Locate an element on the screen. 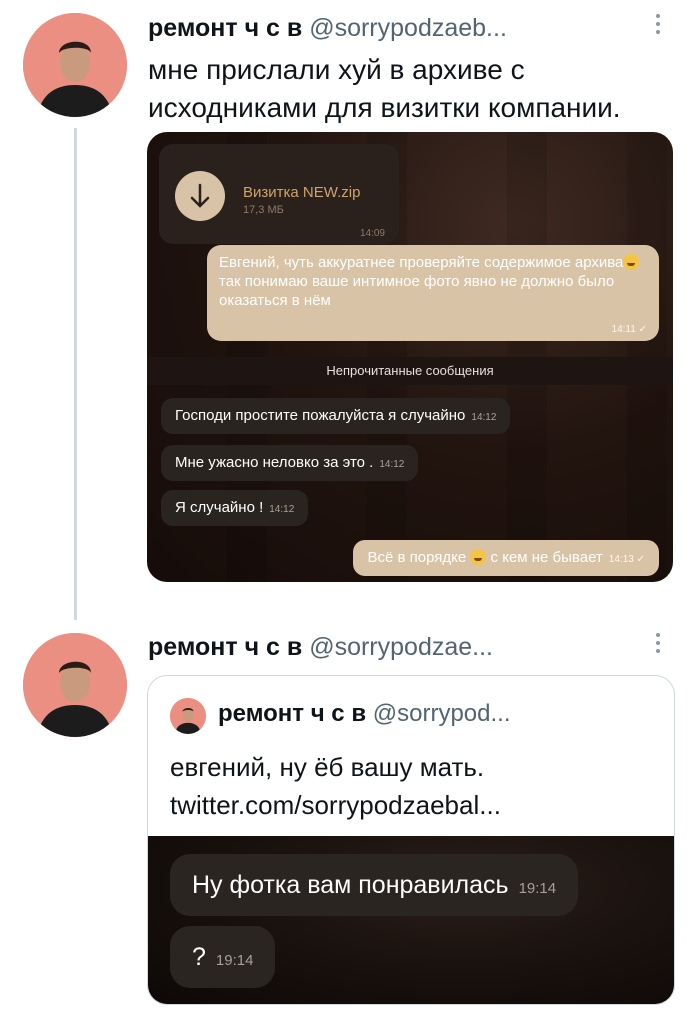 Image resolution: width=696 pixels, height=1025 pixels. tweet-text-line: мне прислали хуй в архиве с is located at coordinates (336, 69).